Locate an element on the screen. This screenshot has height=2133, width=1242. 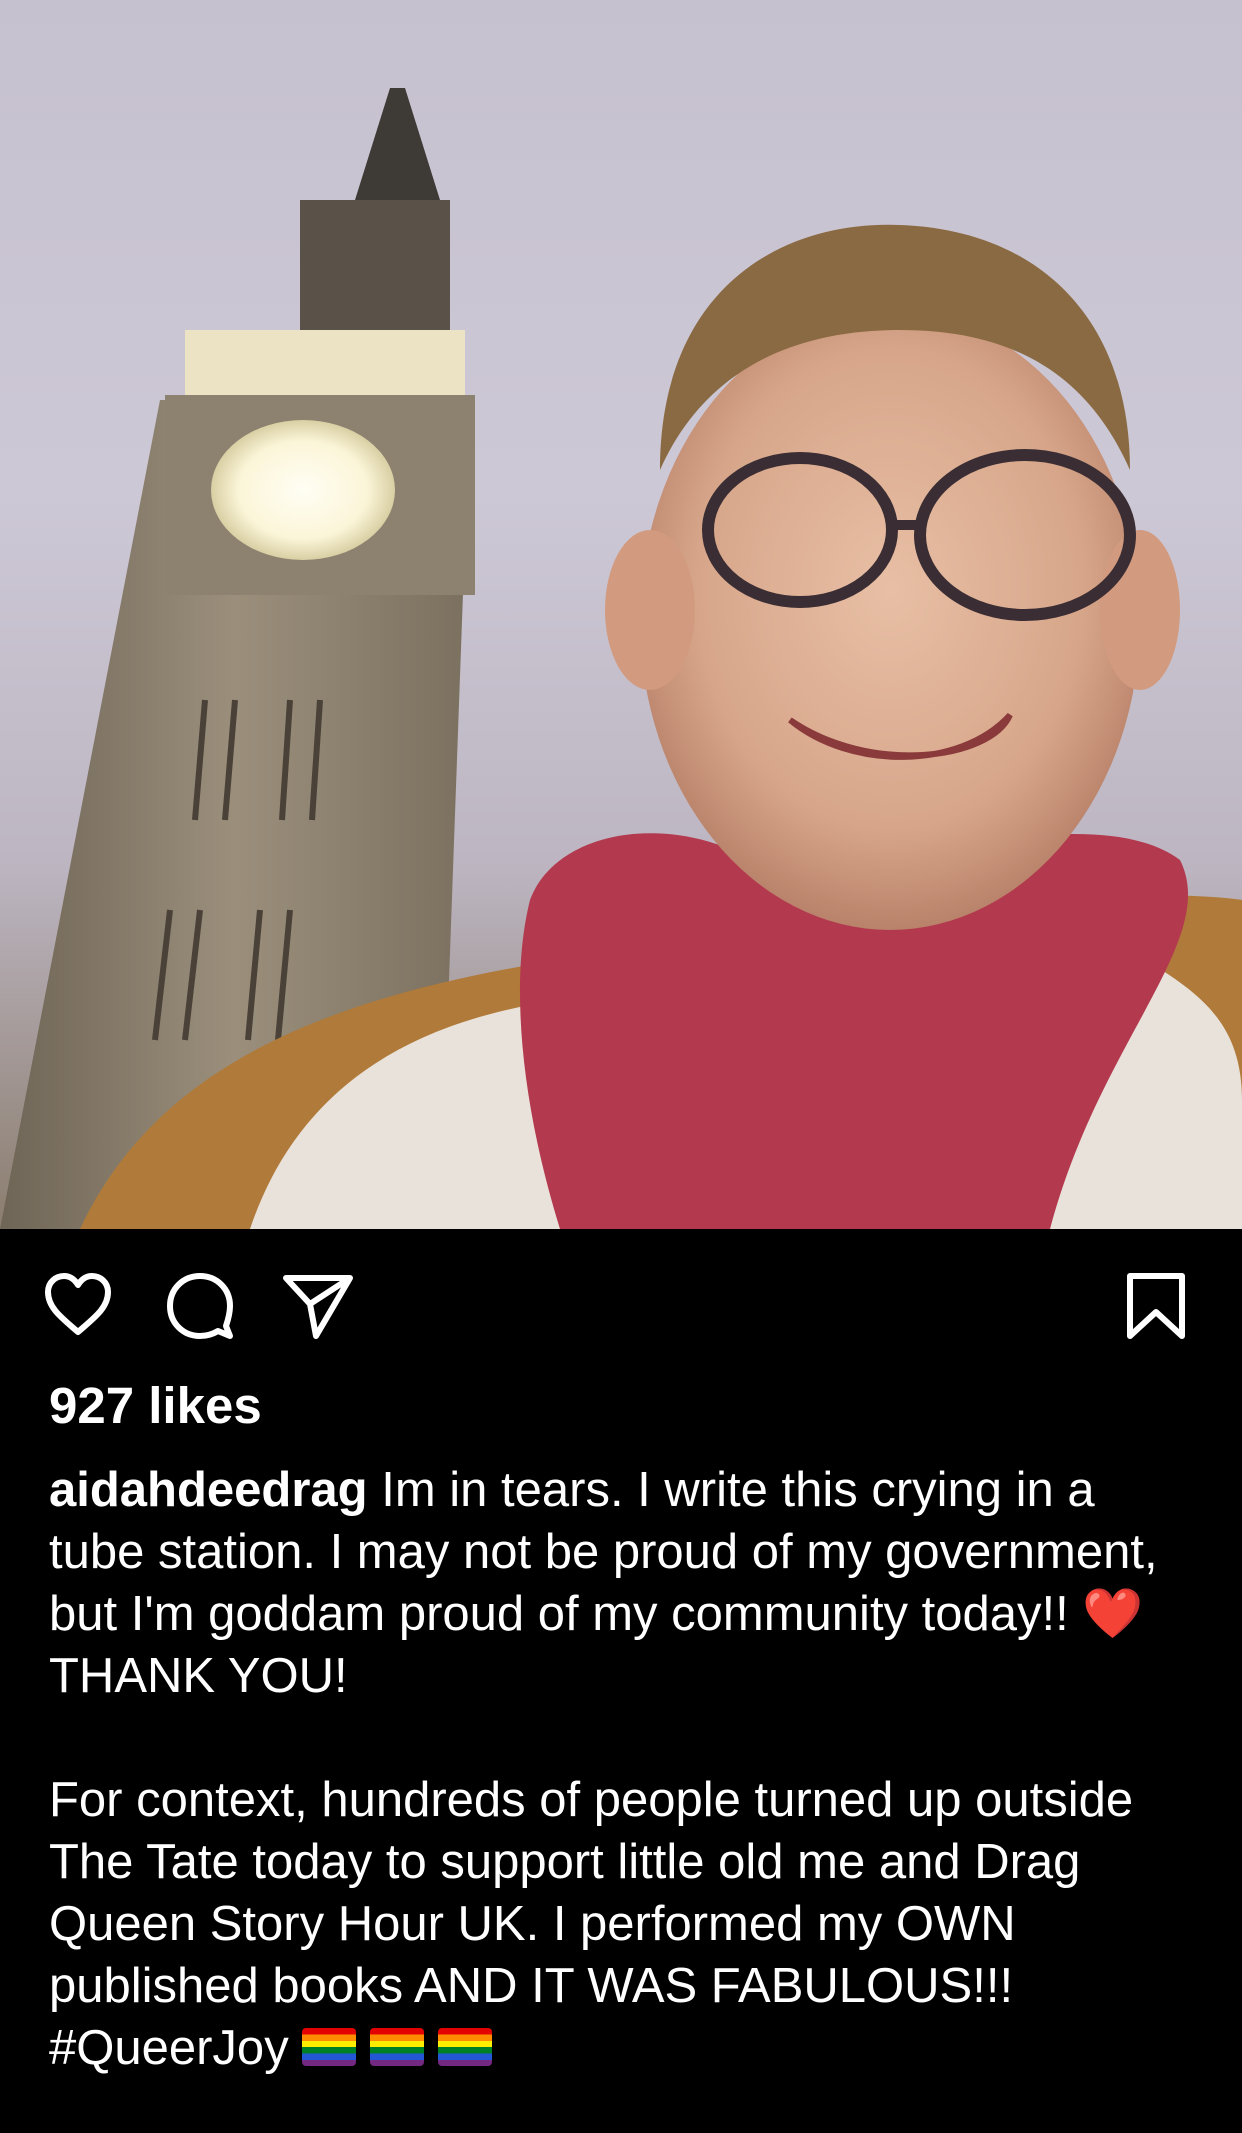
comment-icon is located at coordinates (200, 1306).